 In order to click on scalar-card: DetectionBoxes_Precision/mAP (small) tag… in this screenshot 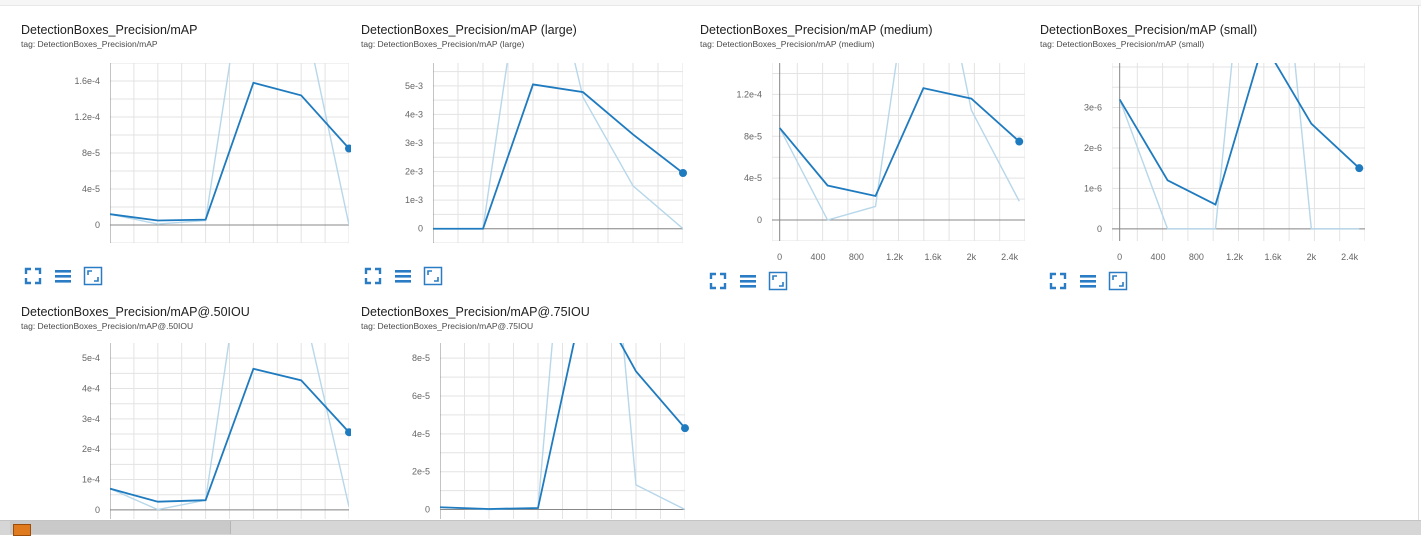, I will do `click(1205, 157)`.